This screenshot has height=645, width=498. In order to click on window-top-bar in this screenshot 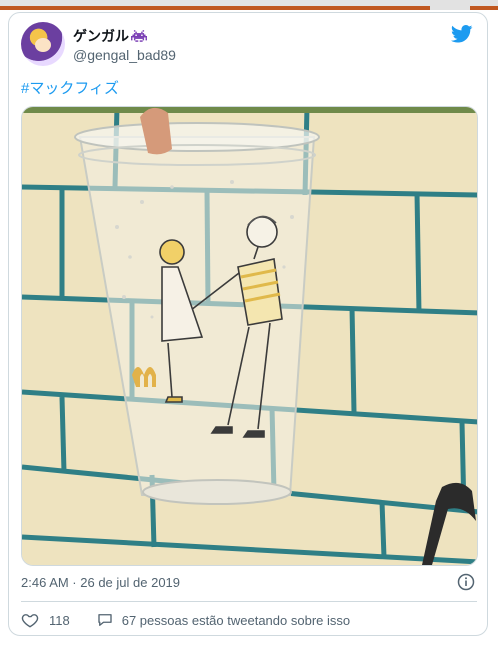, I will do `click(249, 5)`.